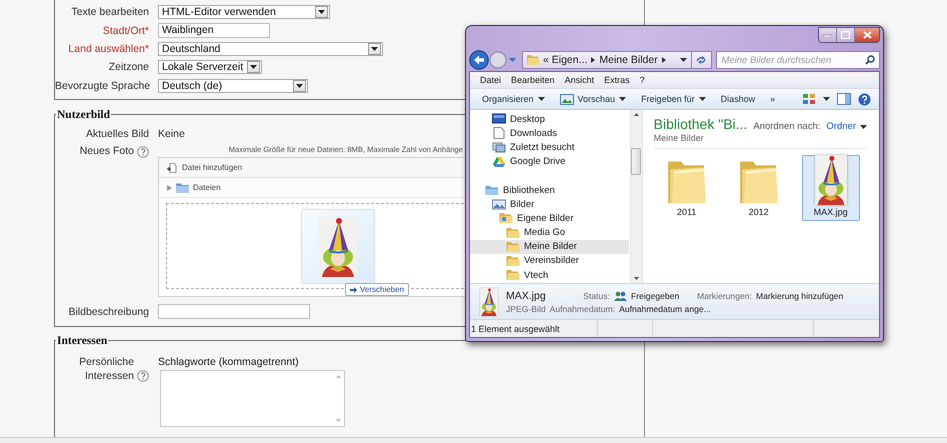 This screenshot has width=947, height=443. What do you see at coordinates (800, 295) in the screenshot?
I see `detail-value: Markierung hinzufügen` at bounding box center [800, 295].